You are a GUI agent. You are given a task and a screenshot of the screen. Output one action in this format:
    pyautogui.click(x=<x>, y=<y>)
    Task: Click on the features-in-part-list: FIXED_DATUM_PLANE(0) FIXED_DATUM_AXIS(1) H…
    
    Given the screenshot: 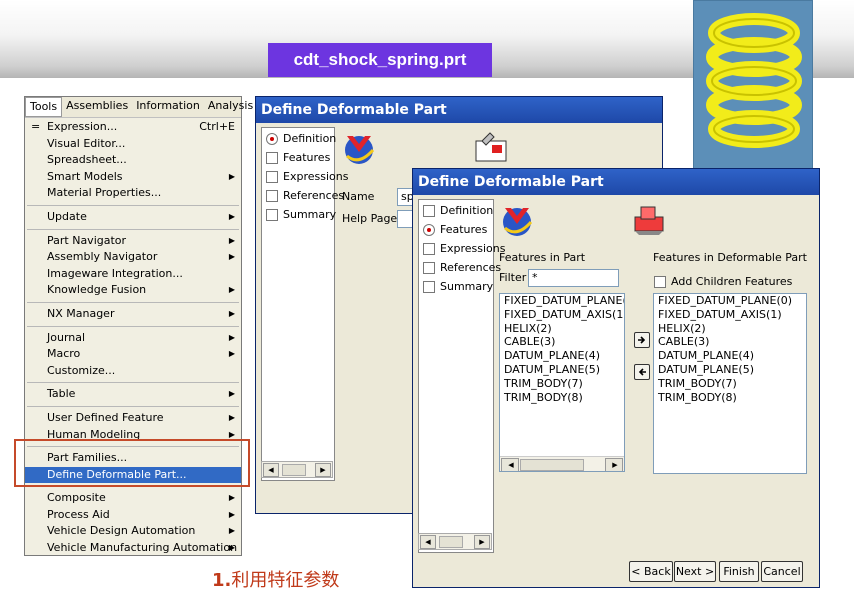 What is the action you would take?
    pyautogui.click(x=562, y=382)
    